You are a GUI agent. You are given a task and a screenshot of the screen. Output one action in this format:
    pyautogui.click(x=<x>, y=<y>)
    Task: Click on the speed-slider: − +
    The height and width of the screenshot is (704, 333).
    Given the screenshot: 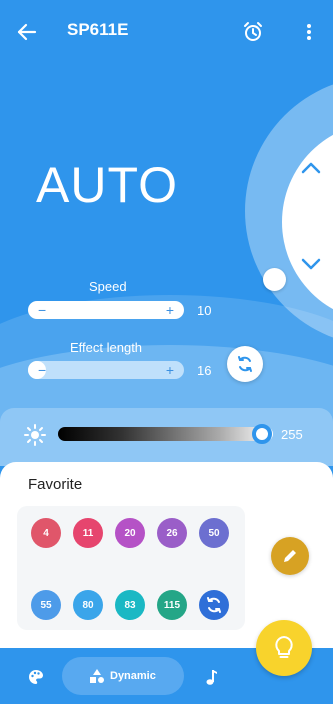 What is the action you would take?
    pyautogui.click(x=106, y=310)
    